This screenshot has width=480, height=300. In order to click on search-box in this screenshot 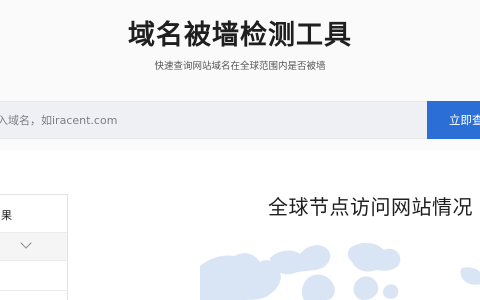, I will do `click(214, 120)`.